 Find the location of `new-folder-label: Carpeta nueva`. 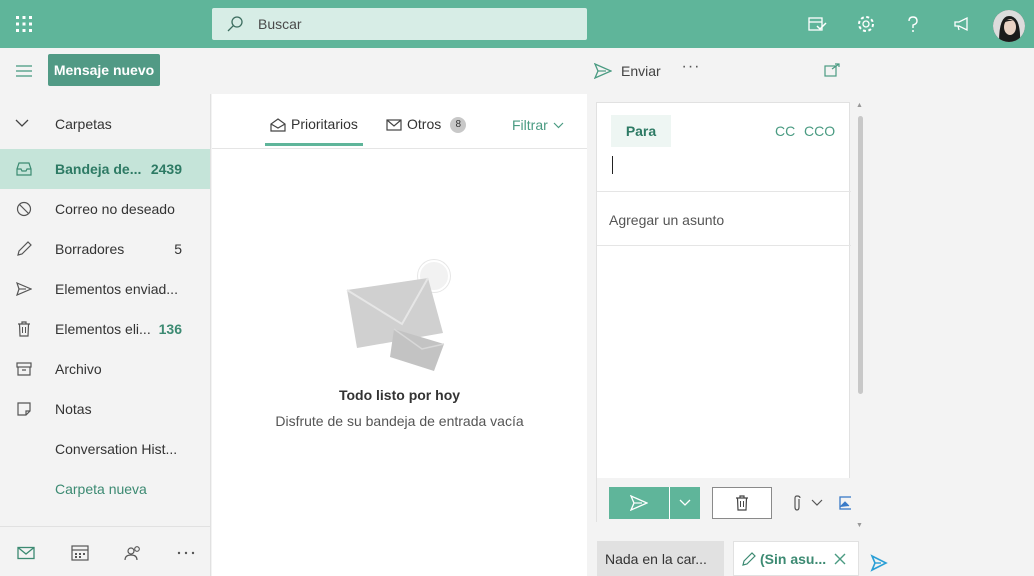

new-folder-label: Carpeta nueva is located at coordinates (101, 489).